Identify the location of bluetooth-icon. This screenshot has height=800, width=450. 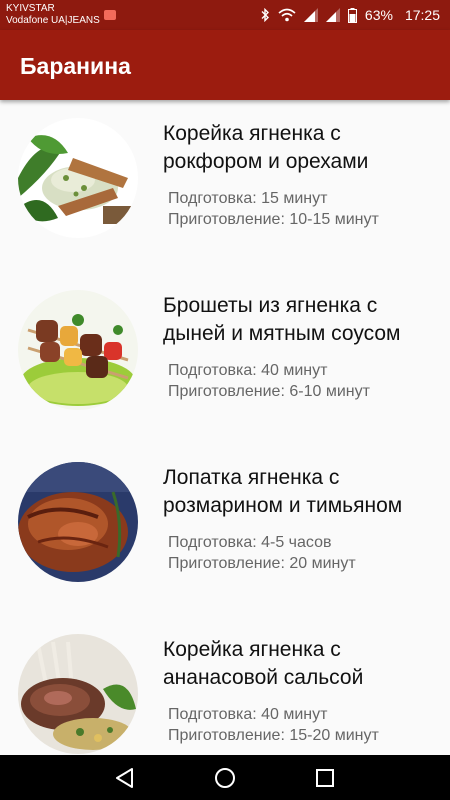
(265, 15).